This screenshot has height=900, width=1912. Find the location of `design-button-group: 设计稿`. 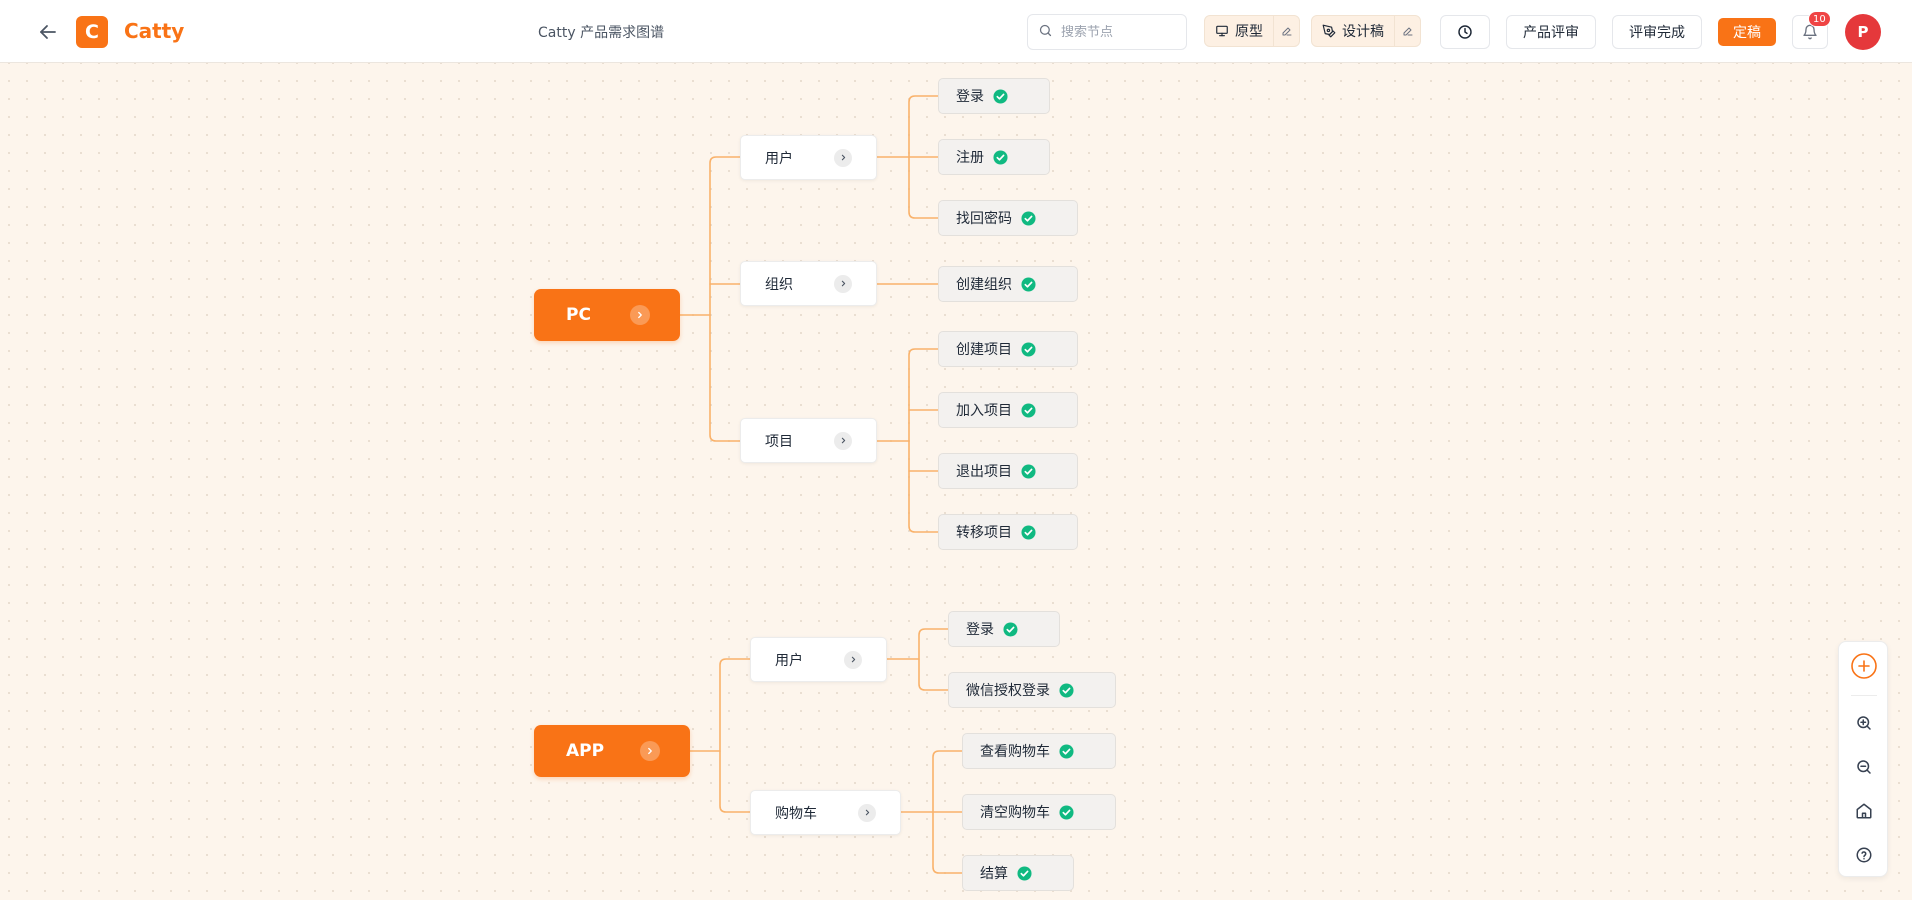

design-button-group: 设计稿 is located at coordinates (1366, 31).